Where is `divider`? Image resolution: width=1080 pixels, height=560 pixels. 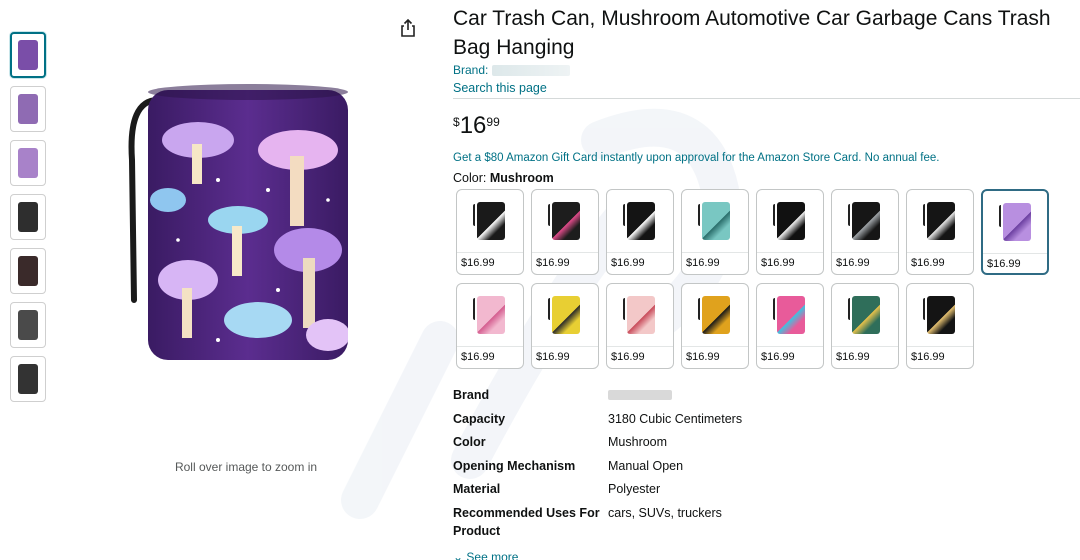 divider is located at coordinates (766, 98).